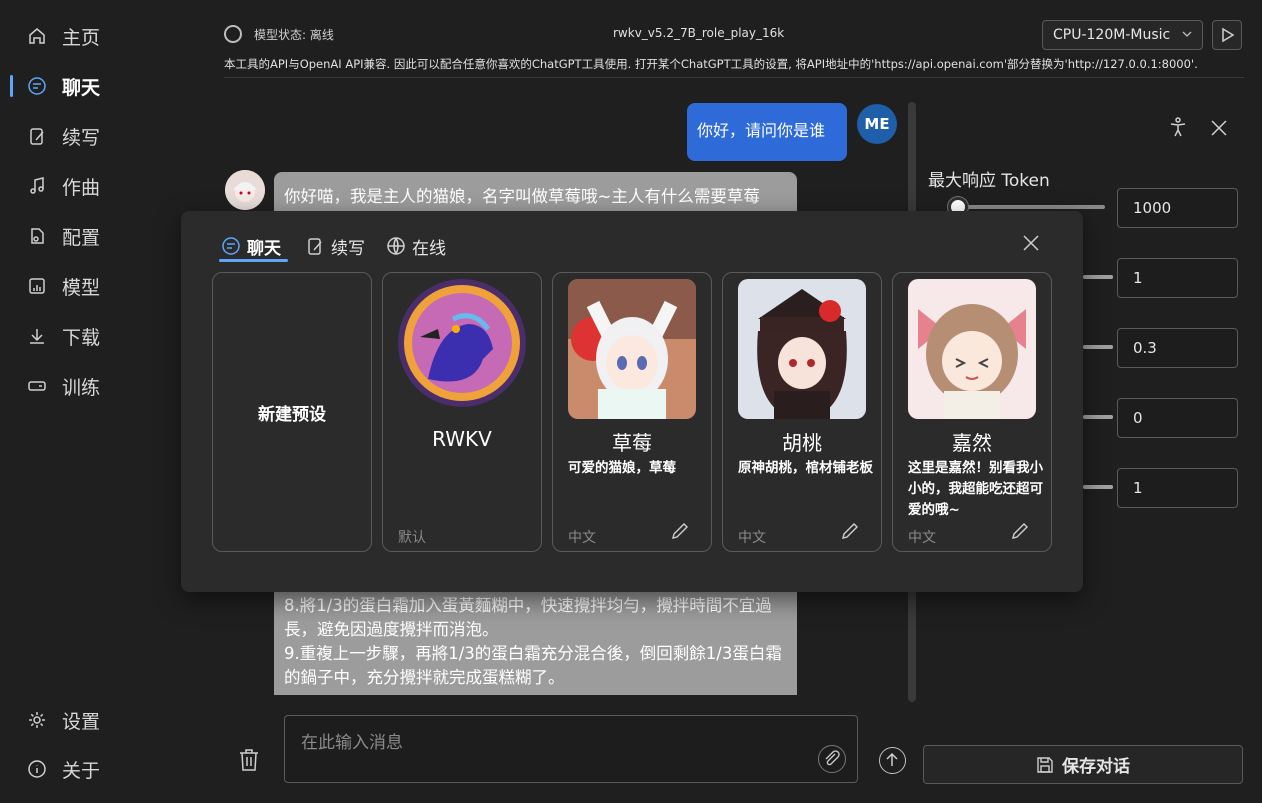 Image resolution: width=1262 pixels, height=803 pixels. I want to click on user-message: 你好，请问你是谁, so click(767, 132).